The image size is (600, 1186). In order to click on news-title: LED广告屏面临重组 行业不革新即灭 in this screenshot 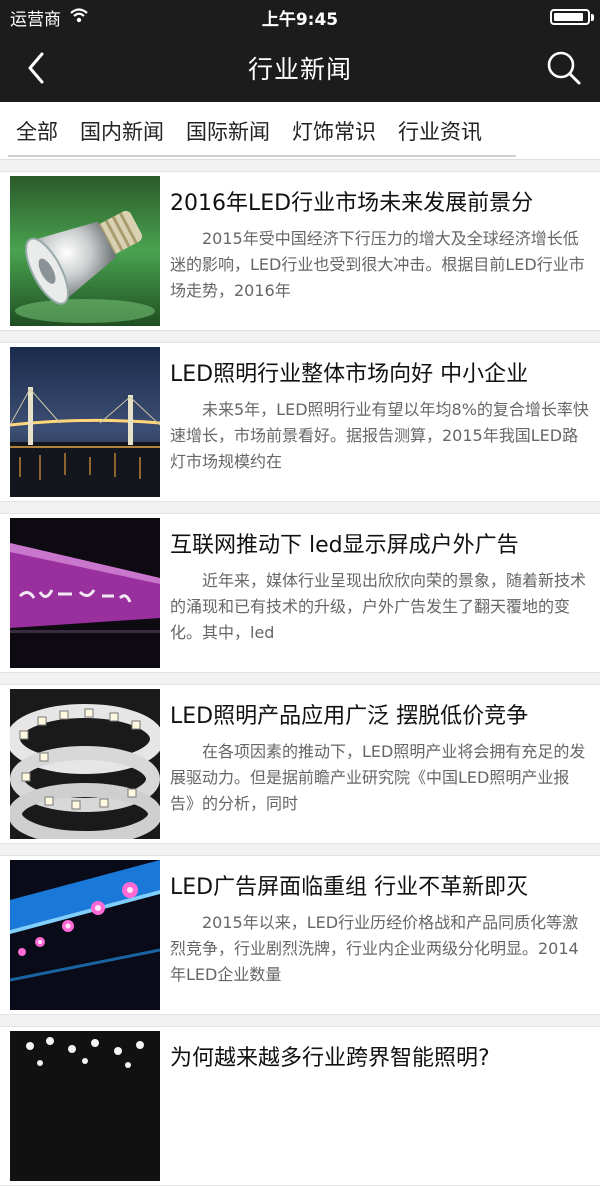, I will do `click(349, 887)`.